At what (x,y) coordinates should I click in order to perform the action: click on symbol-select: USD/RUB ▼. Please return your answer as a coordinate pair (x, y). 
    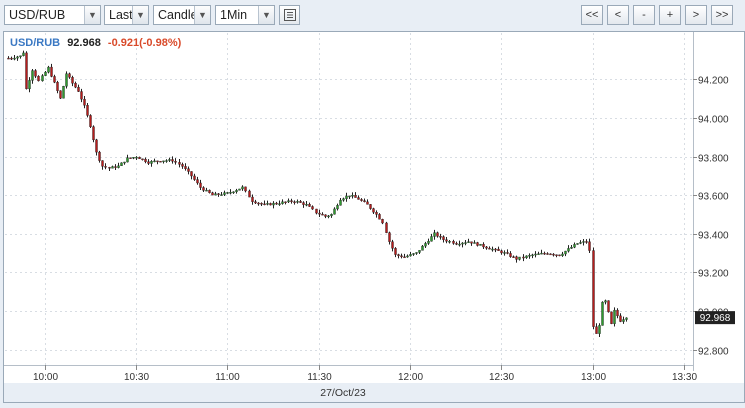
    Looking at the image, I should click on (52, 15).